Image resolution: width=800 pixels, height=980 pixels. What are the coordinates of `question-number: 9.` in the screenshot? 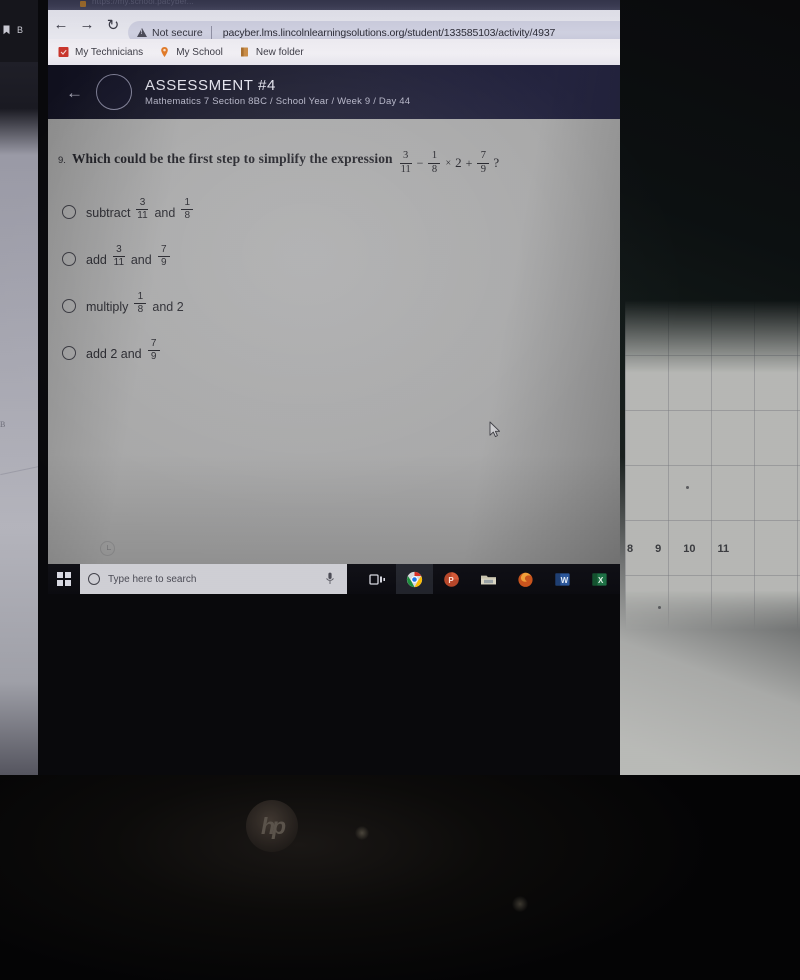 It's located at (62, 160).